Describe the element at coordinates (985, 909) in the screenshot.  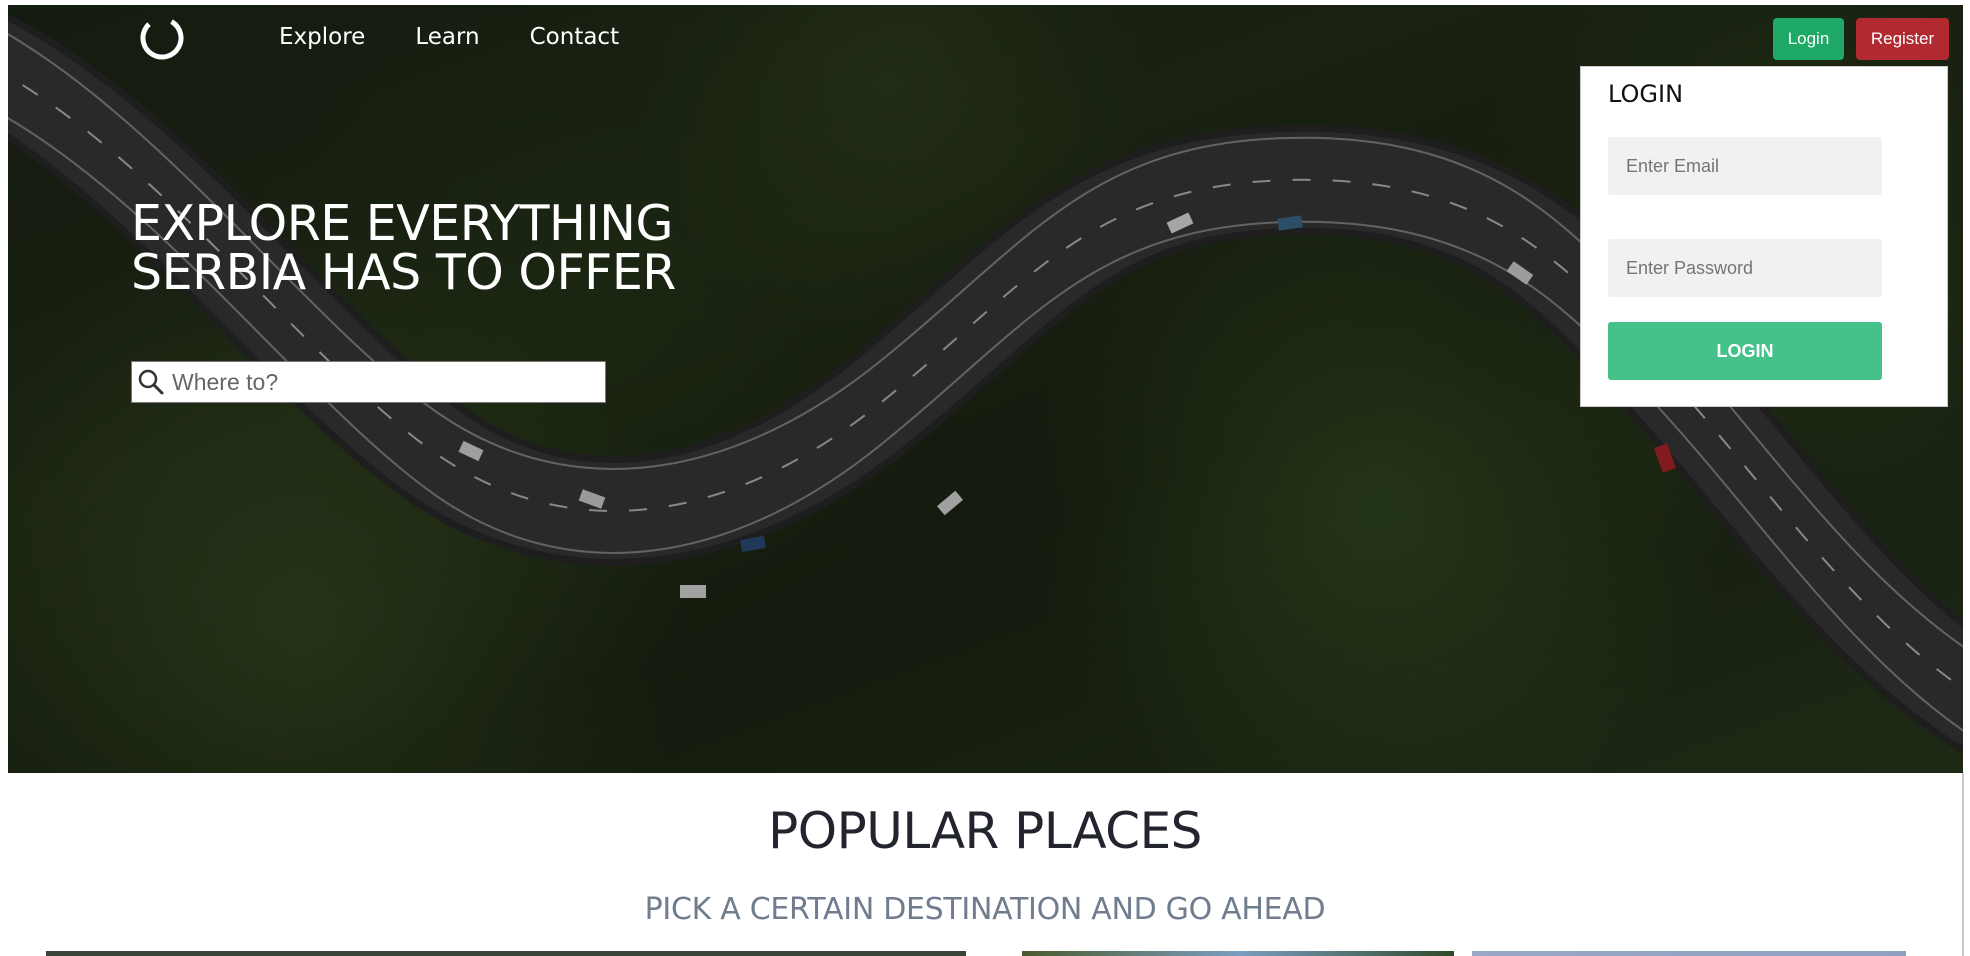
I see `popular-places-subtitle: PICK A CERTAIN DESTINATION AND GO AHEAD` at that location.